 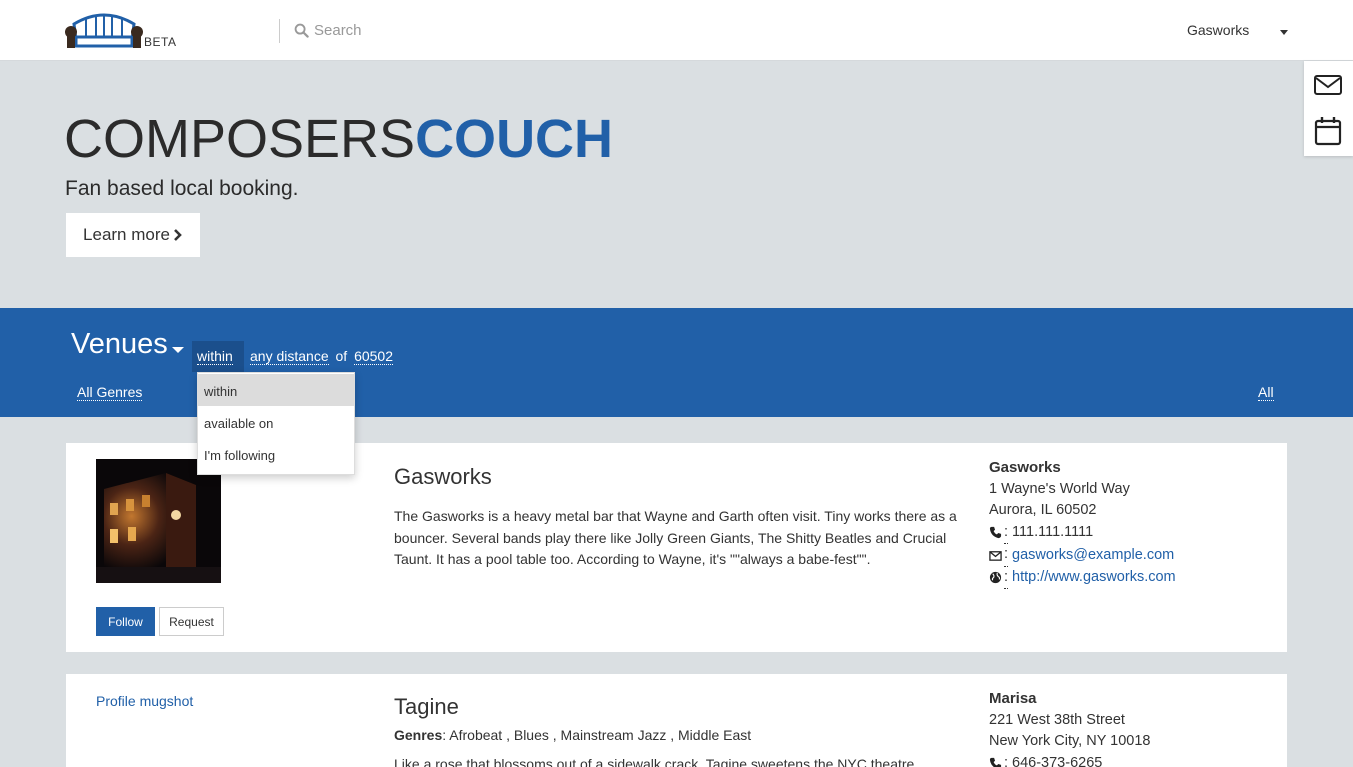 I want to click on distance-filter: any distance of 60502, so click(x=322, y=356).